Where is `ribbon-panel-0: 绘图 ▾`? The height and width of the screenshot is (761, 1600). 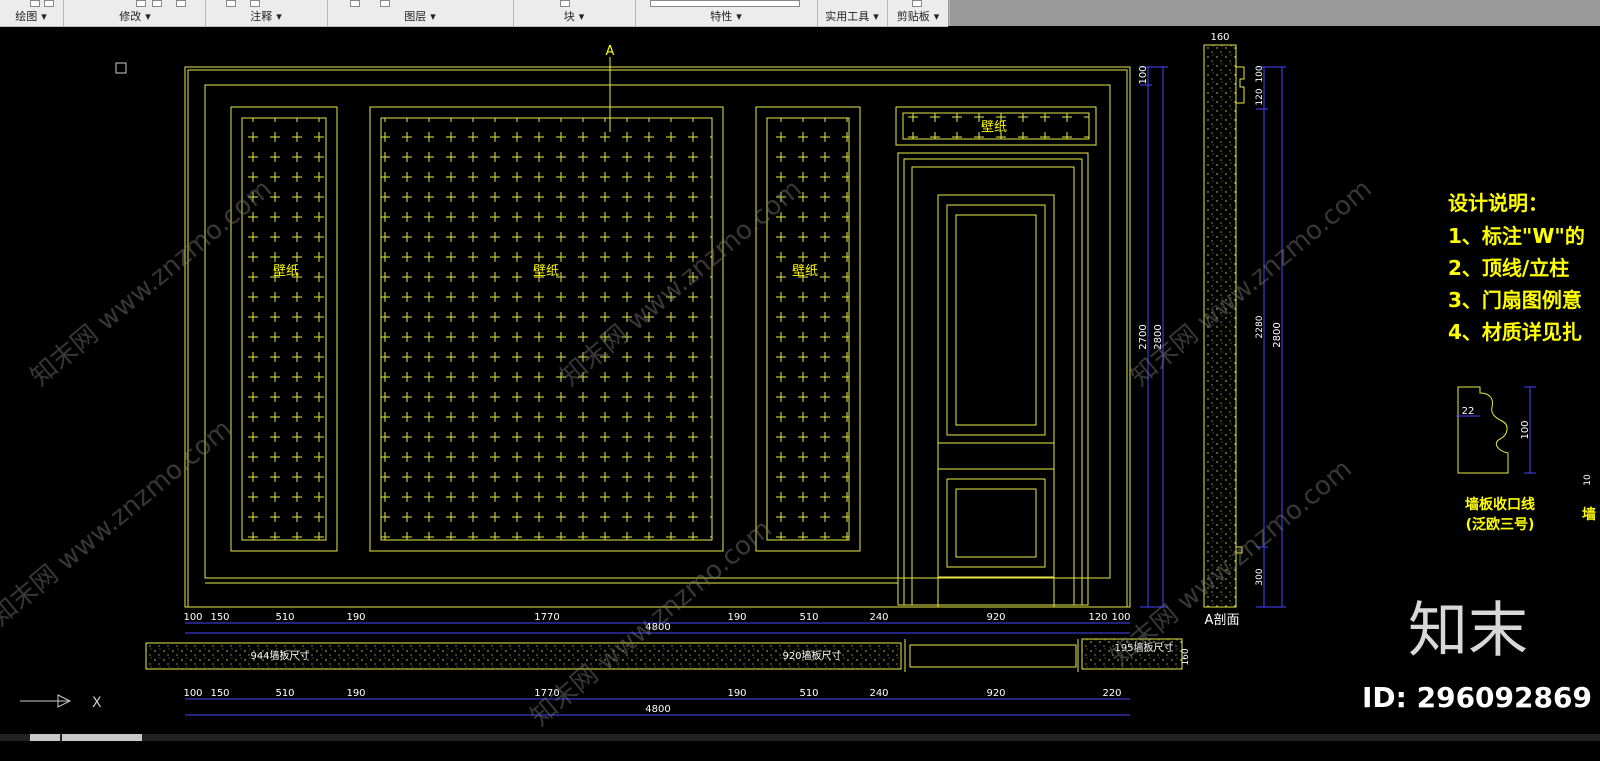 ribbon-panel-0: 绘图 ▾ is located at coordinates (31, 17).